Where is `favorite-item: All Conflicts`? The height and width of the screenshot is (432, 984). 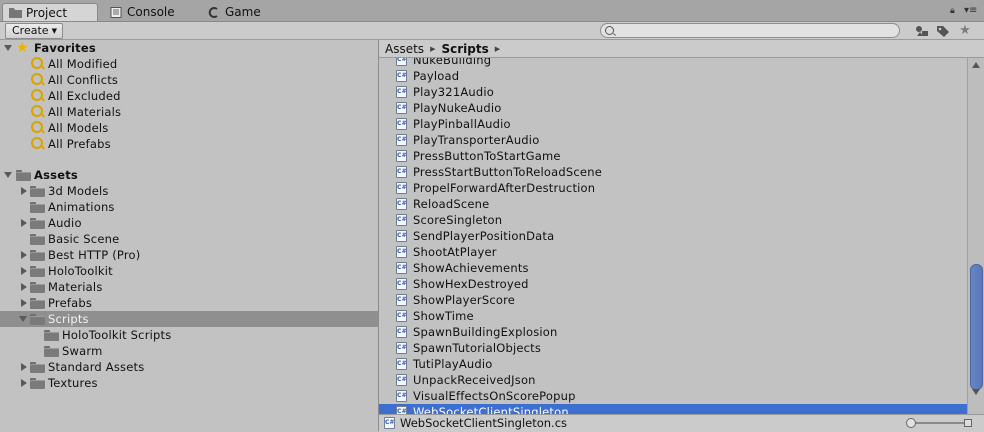
favorite-item: All Conflicts is located at coordinates (189, 80).